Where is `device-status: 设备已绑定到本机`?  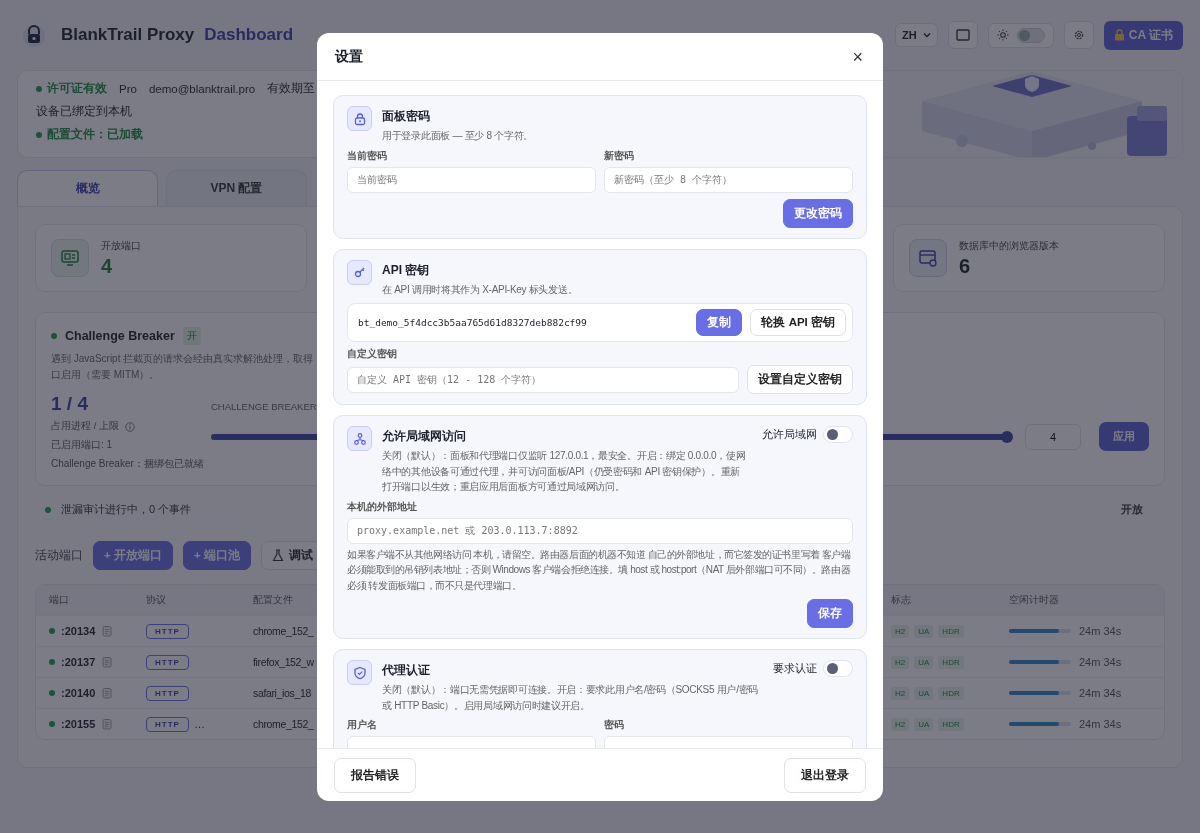
device-status: 设备已绑定到本机 is located at coordinates (84, 111).